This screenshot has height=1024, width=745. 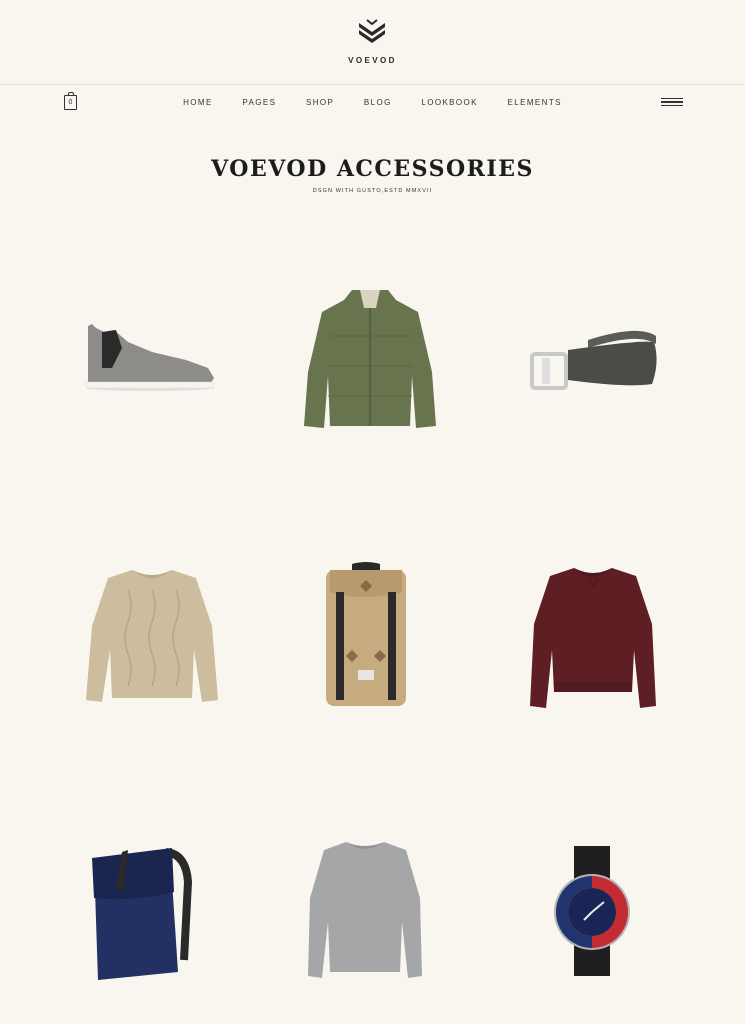 I want to click on header-logo-bar: VOEVOD, so click(x=372, y=42).